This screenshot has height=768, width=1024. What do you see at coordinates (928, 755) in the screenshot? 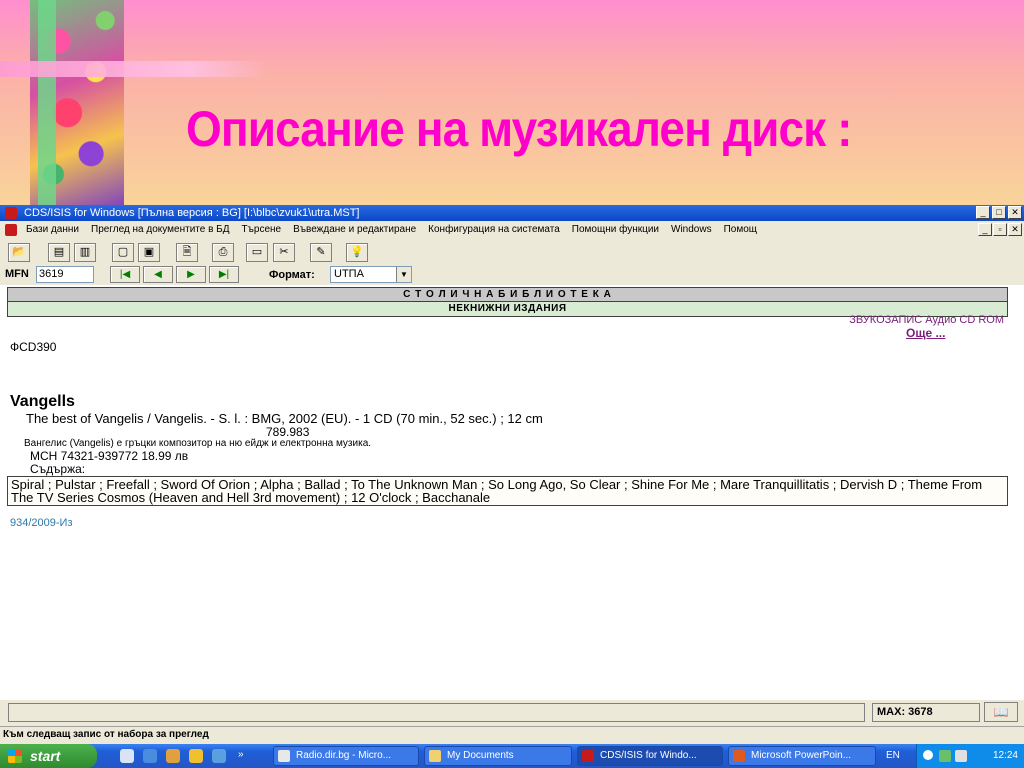
I see `back-icon` at bounding box center [928, 755].